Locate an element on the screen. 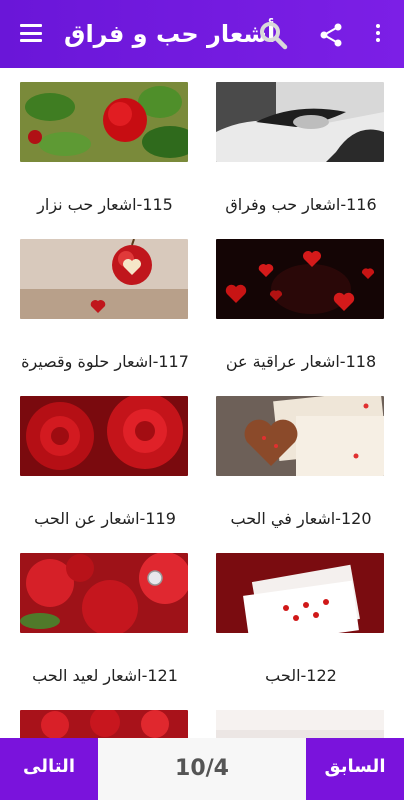 This screenshot has height=800, width=404. list-item: 122-الحب is located at coordinates (301, 619).